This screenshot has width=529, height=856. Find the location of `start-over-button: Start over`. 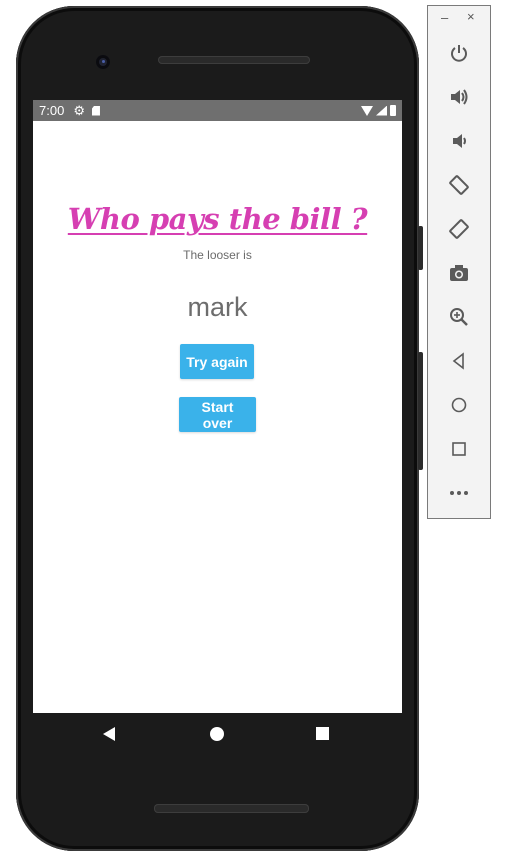

start-over-button: Start over is located at coordinates (217, 414).